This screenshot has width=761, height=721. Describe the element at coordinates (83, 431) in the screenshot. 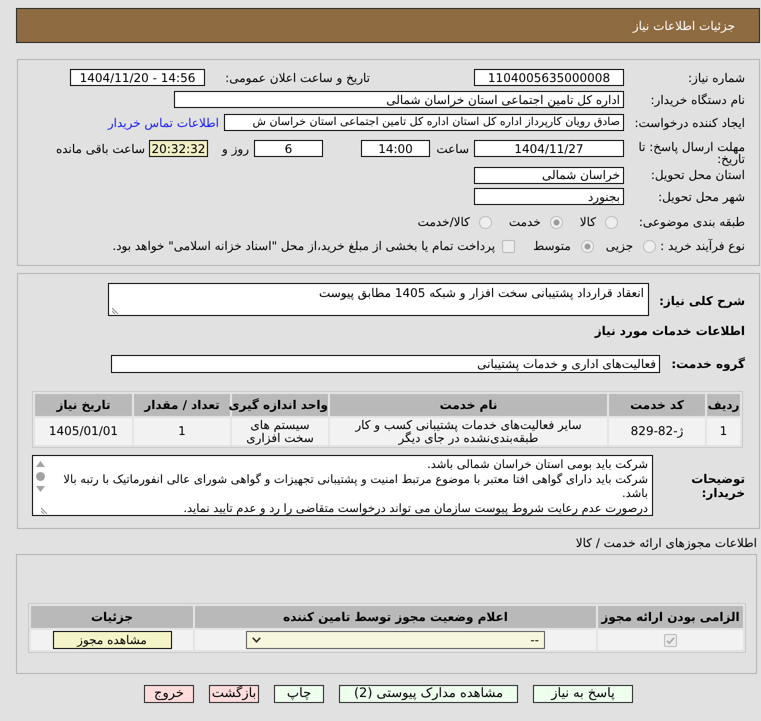

I see `table-cell: 1405/01/01` at that location.